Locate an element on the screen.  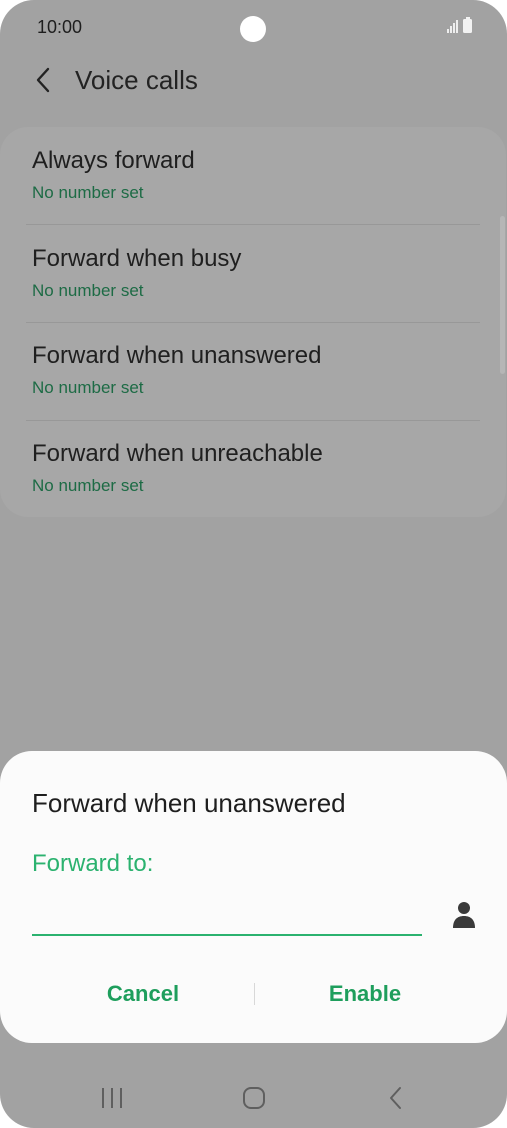
dialog-title: Forward when unanswered is located at coordinates (189, 803).